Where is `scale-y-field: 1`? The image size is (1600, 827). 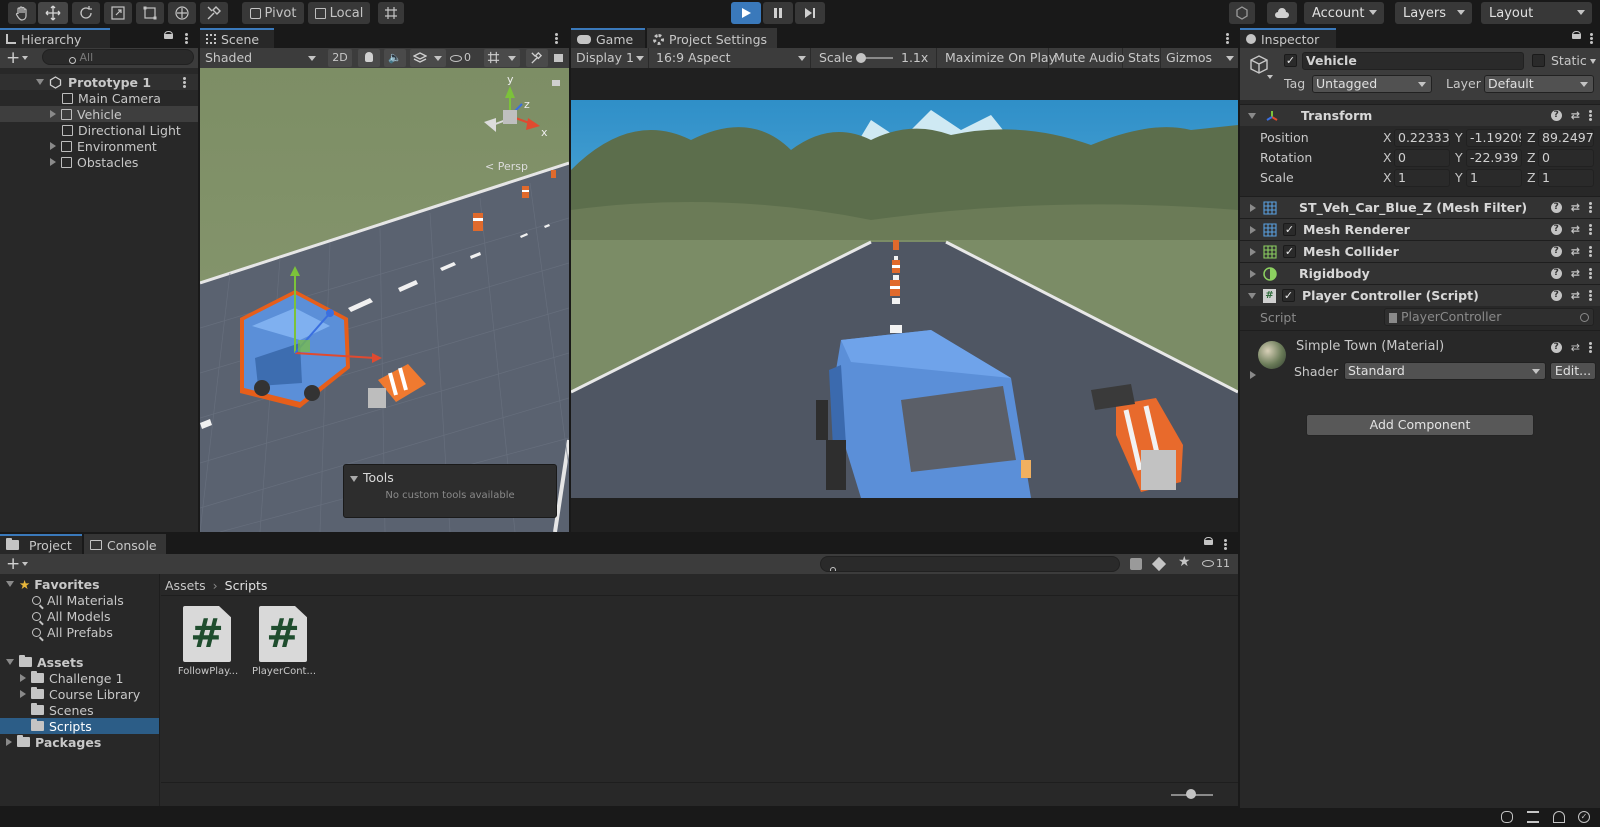
scale-y-field: 1 is located at coordinates (1494, 178).